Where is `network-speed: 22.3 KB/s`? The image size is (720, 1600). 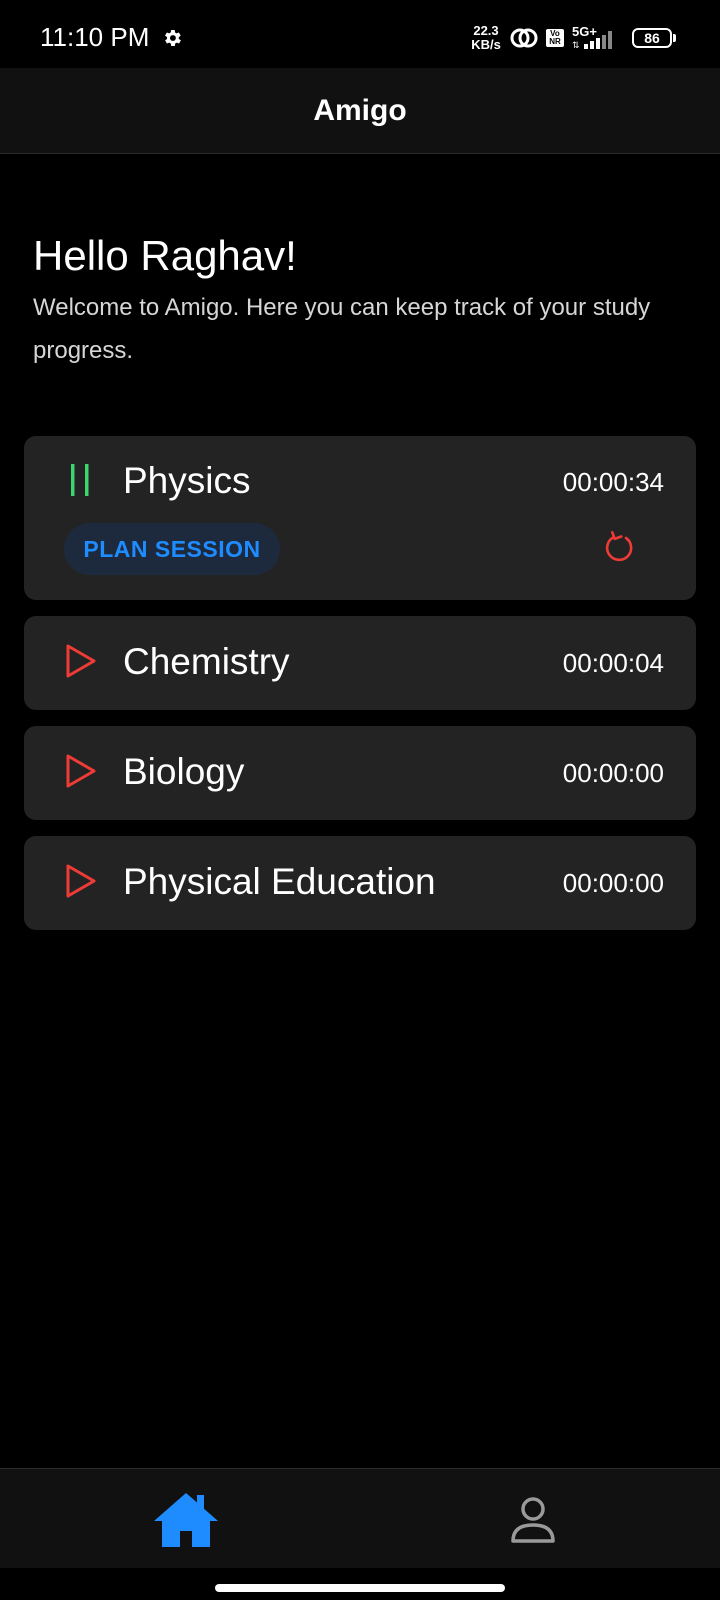 network-speed: 22.3 KB/s is located at coordinates (486, 38).